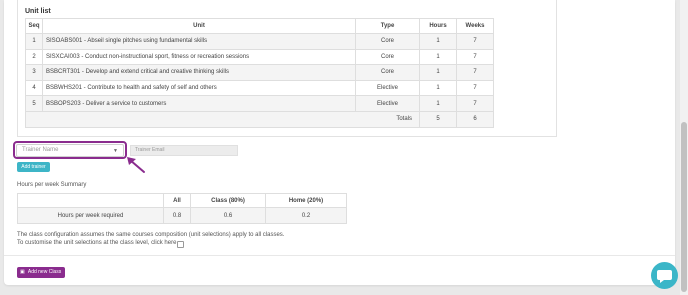 The height and width of the screenshot is (295, 688). I want to click on column-header-all: All, so click(177, 200).